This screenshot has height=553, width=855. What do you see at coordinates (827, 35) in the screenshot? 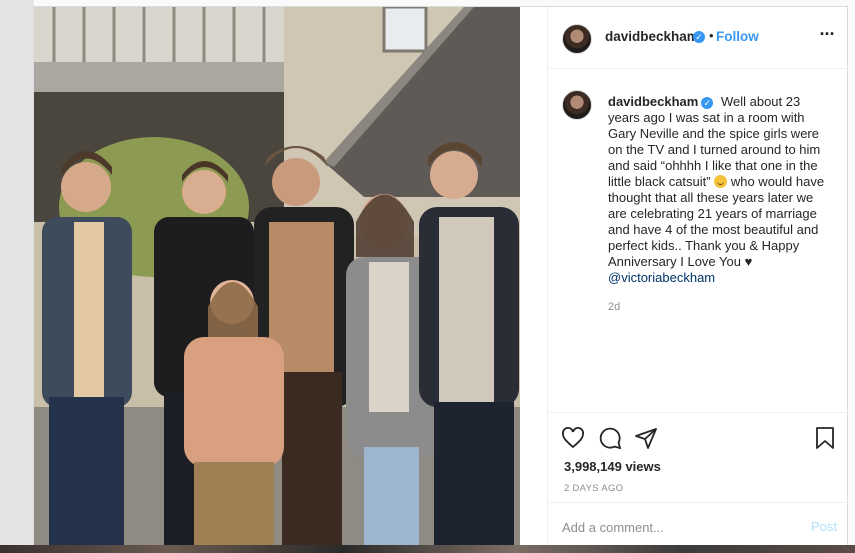
I see `more-options-icon: ···` at bounding box center [827, 35].